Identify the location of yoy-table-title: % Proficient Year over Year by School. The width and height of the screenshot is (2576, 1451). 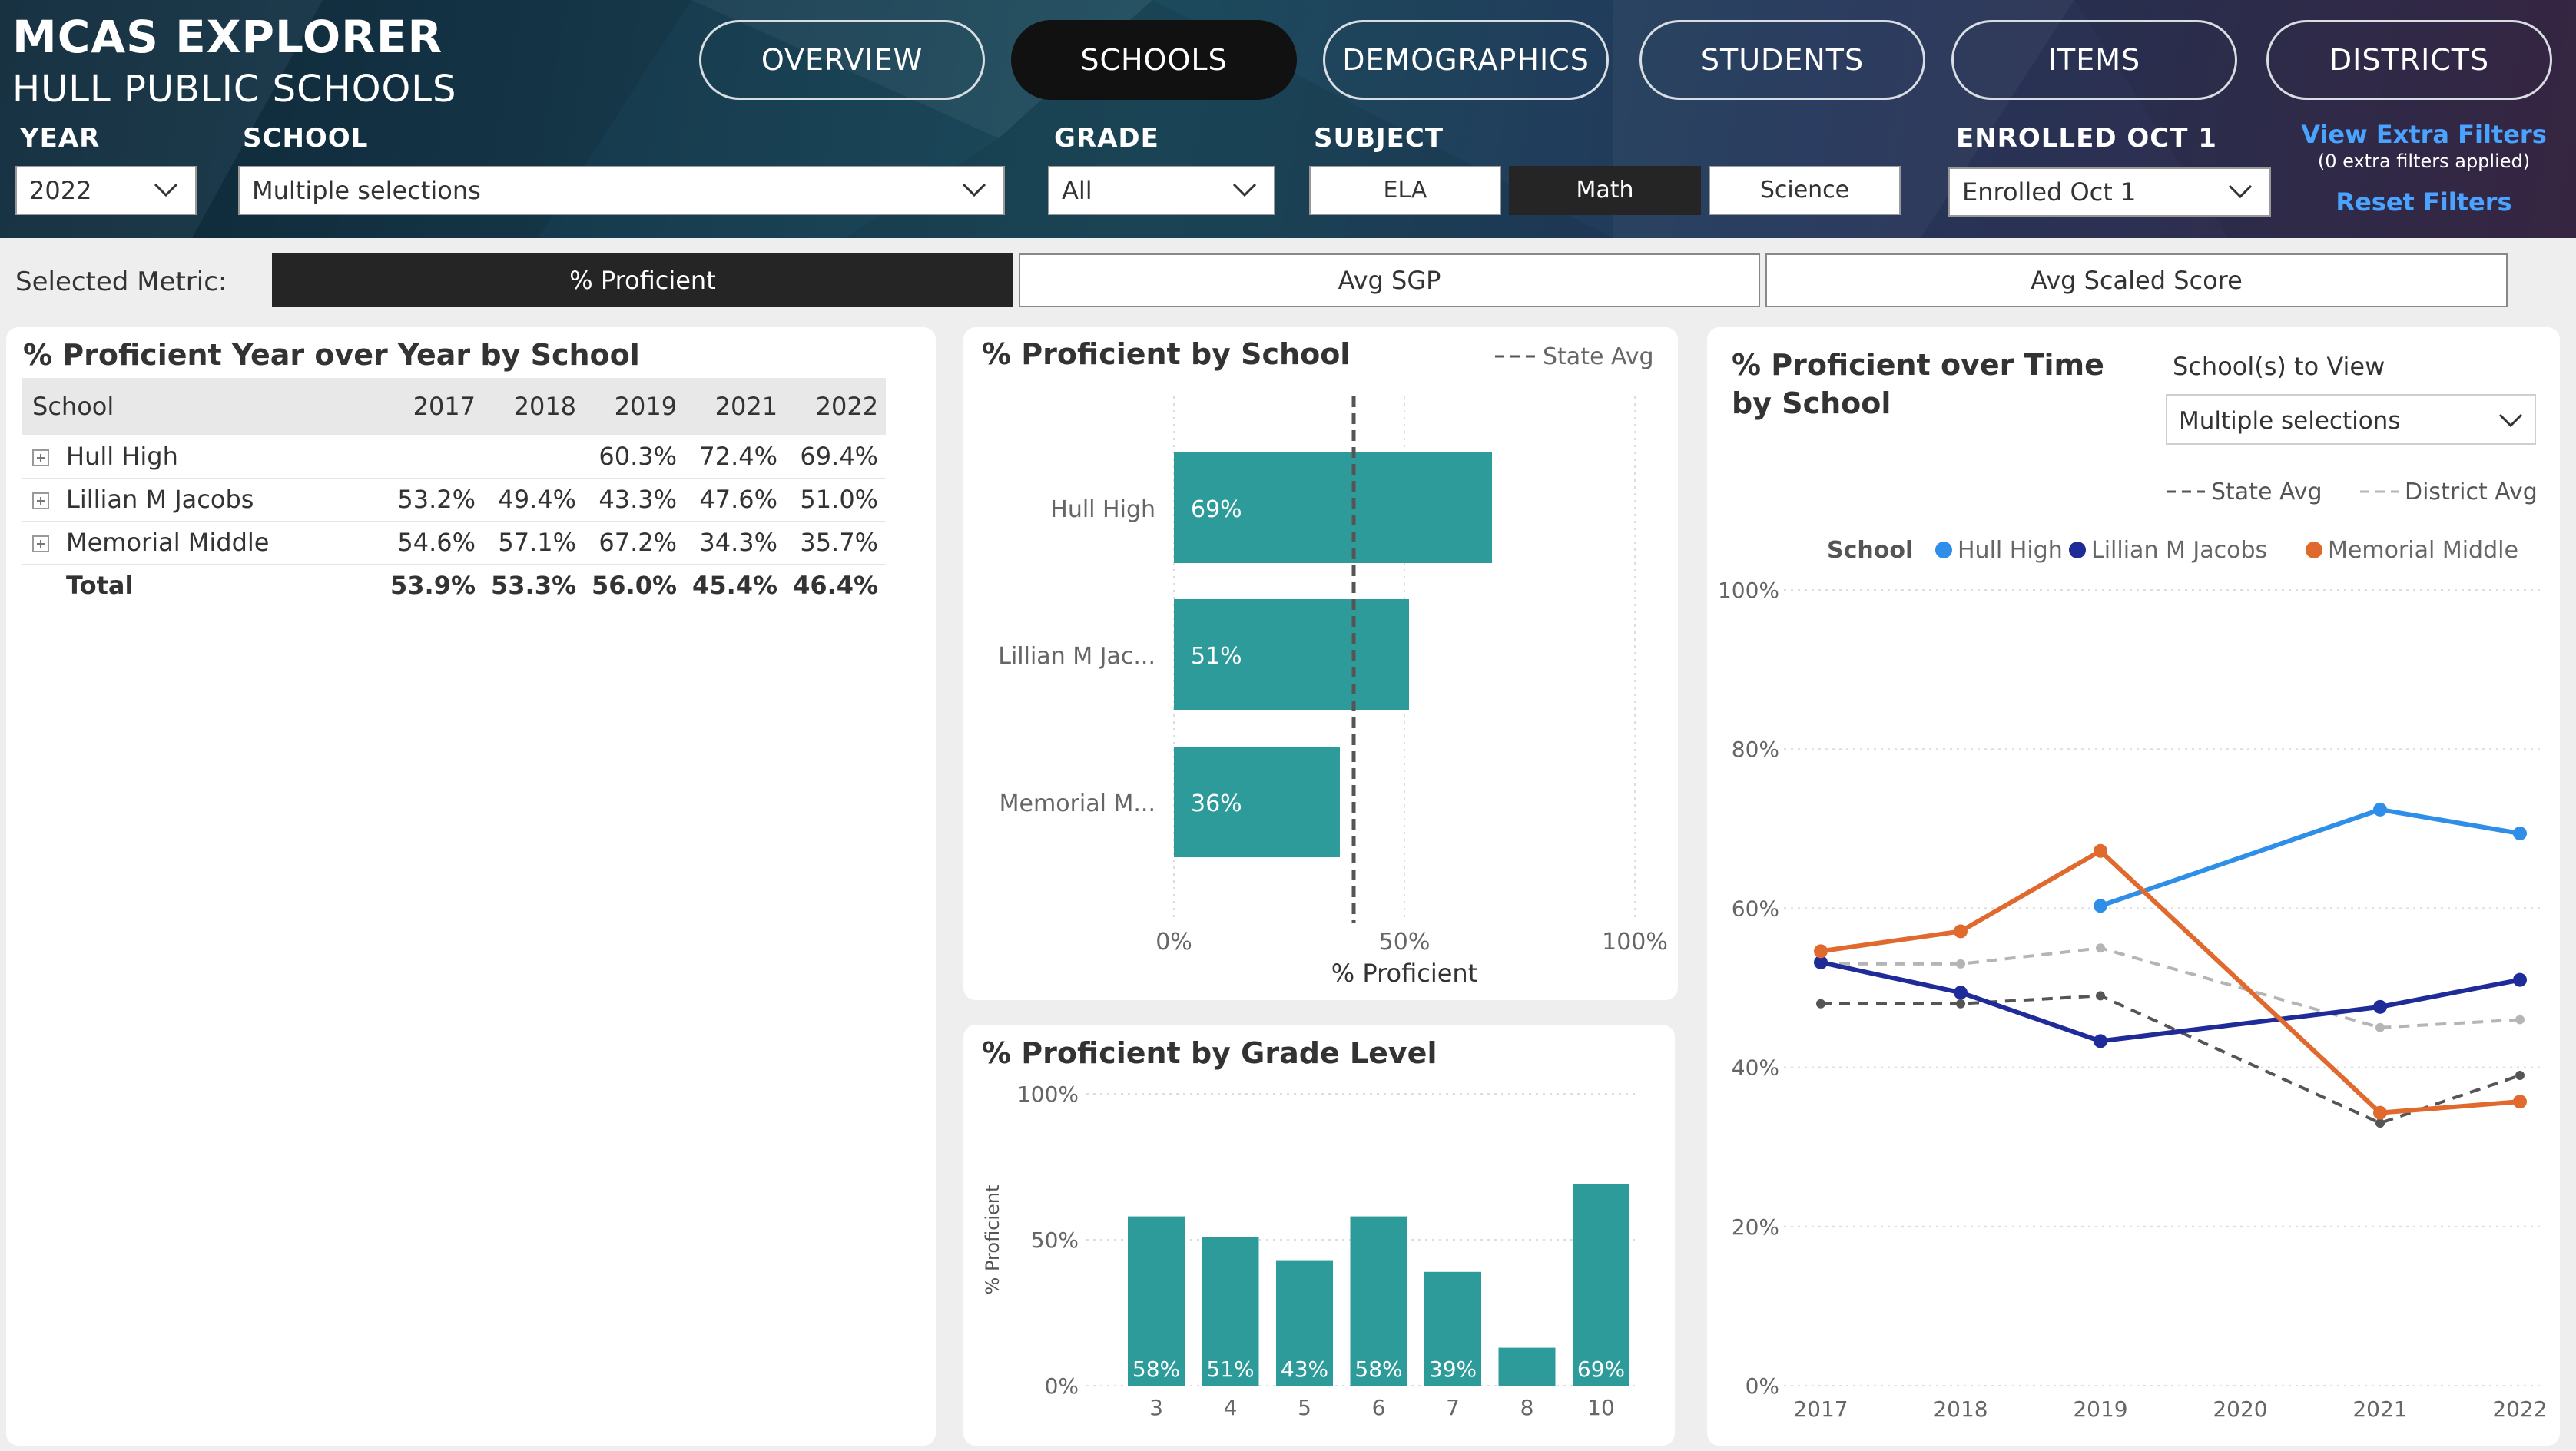
(331, 355).